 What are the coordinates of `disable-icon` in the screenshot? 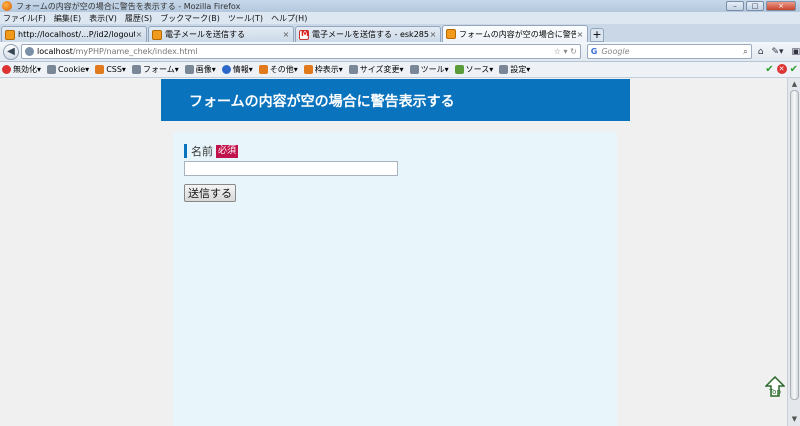 It's located at (6, 69).